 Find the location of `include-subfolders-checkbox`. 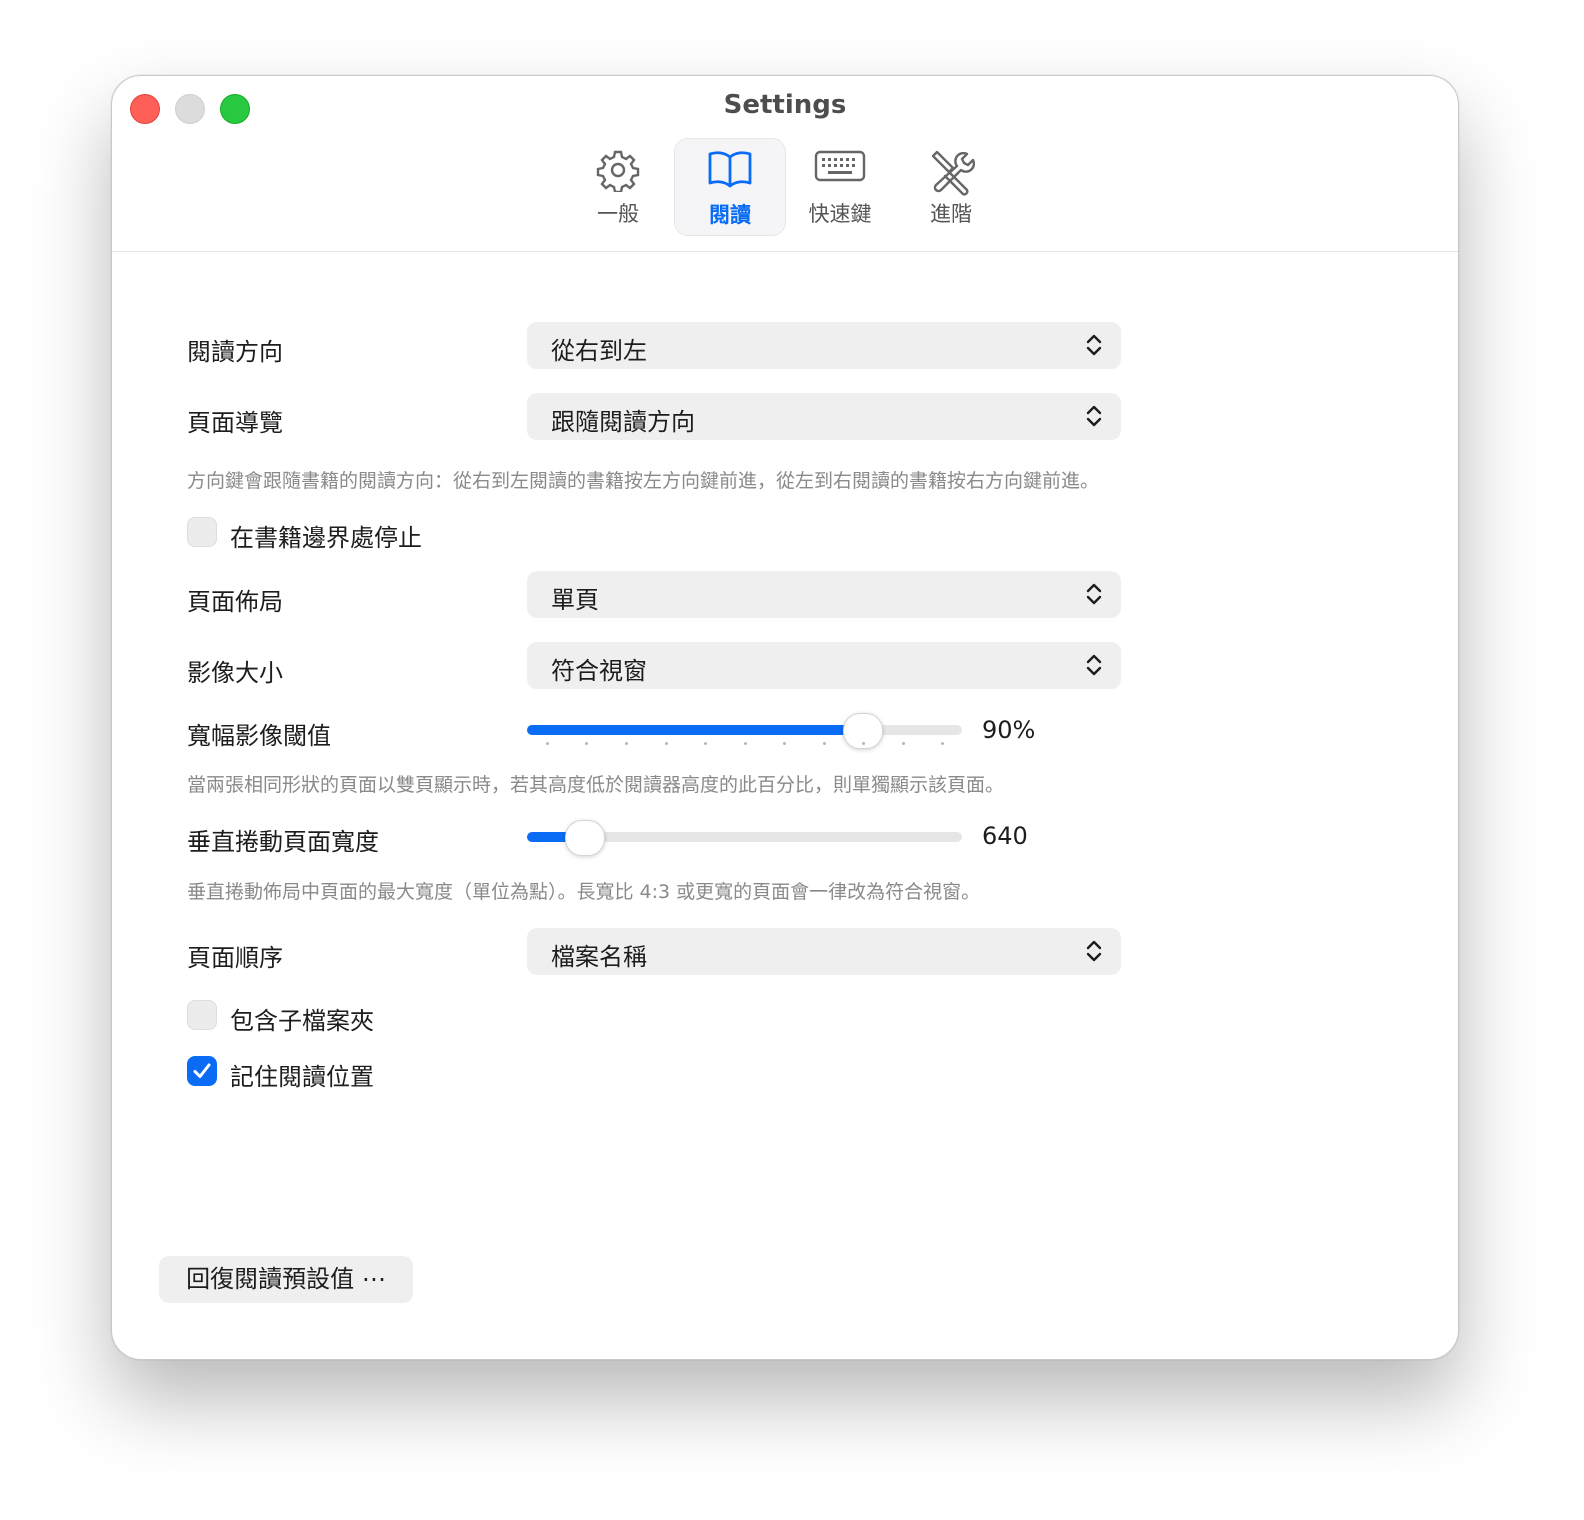

include-subfolders-checkbox is located at coordinates (202, 1015).